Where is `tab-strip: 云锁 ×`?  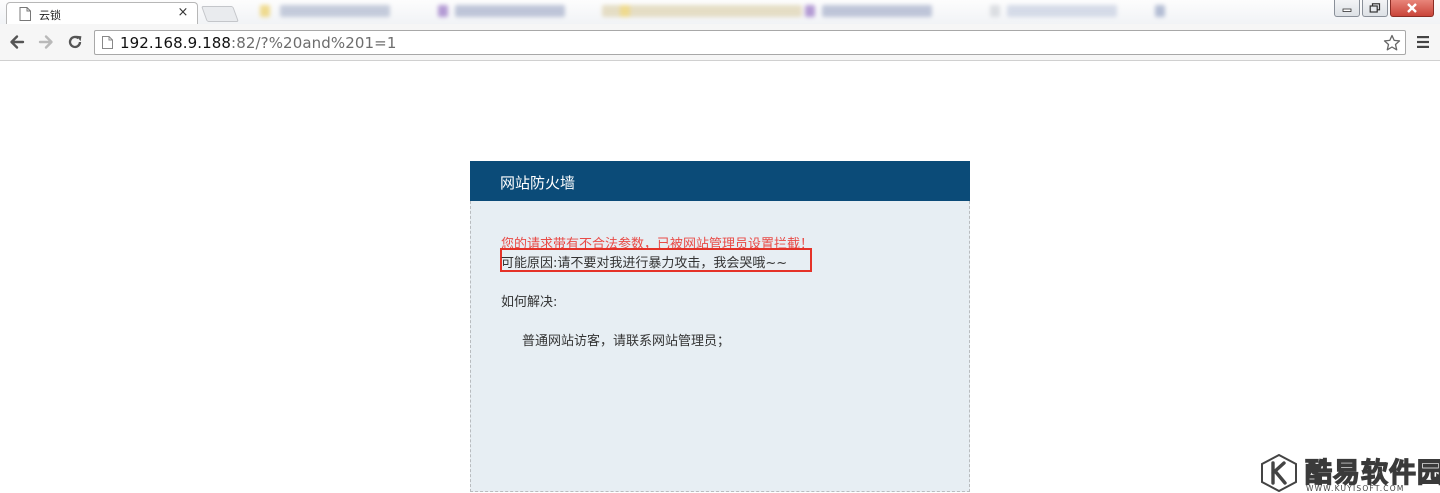
tab-strip: 云锁 × is located at coordinates (720, 12).